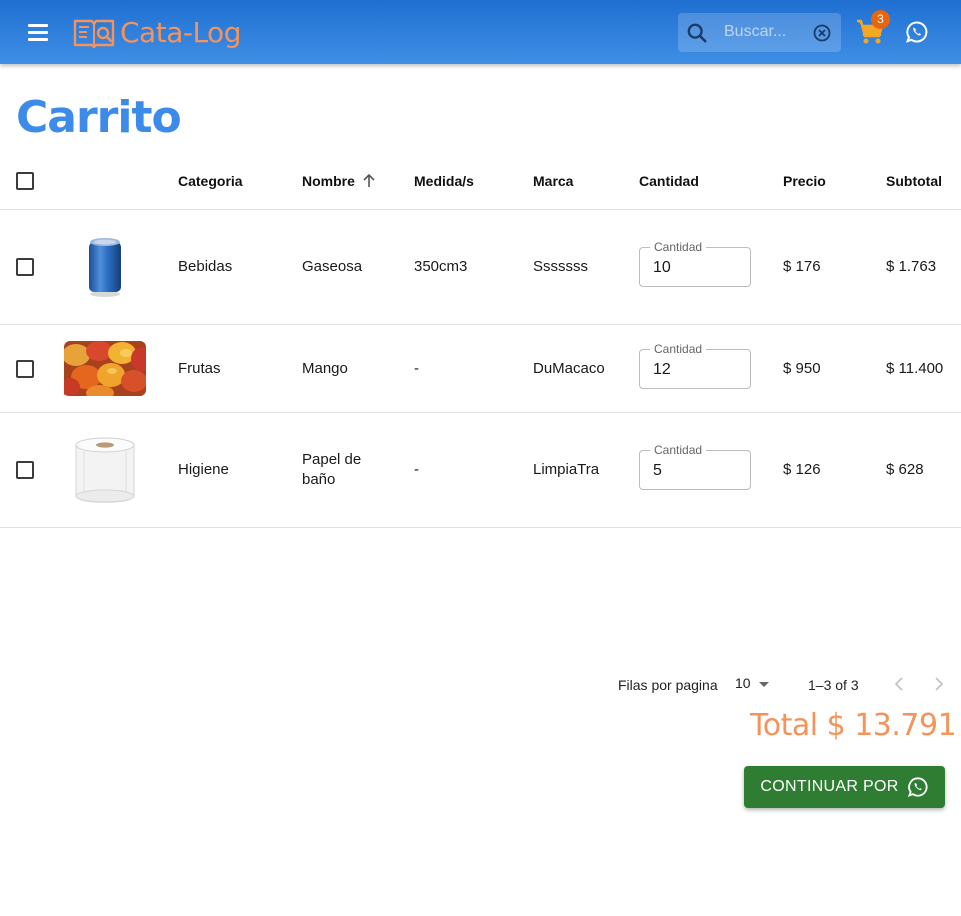  I want to click on book-search-icon, so click(94, 34).